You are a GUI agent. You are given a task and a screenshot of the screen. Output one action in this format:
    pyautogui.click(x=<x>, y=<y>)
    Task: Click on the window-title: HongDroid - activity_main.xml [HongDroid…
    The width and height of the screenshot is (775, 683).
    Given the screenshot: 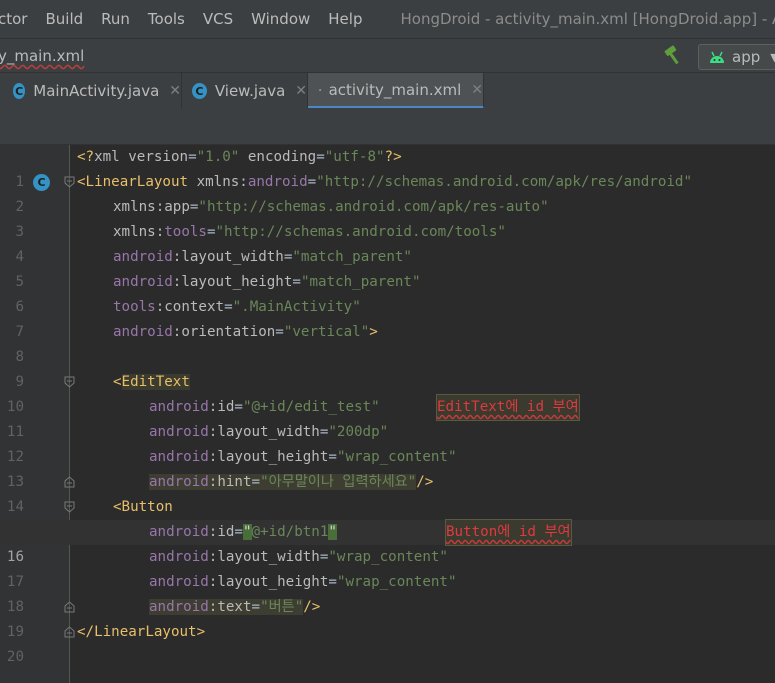 What is the action you would take?
    pyautogui.click(x=587, y=19)
    